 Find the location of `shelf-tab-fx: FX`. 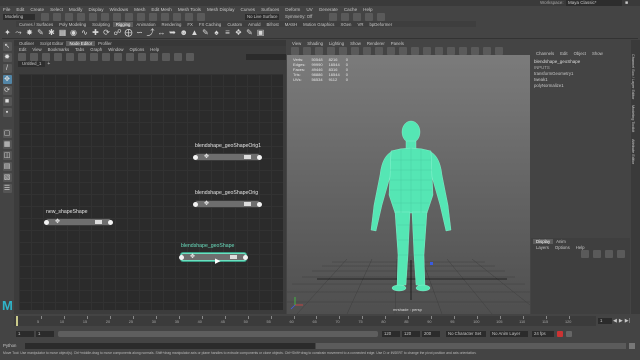

shelf-tab-fx: FX is located at coordinates (190, 24).